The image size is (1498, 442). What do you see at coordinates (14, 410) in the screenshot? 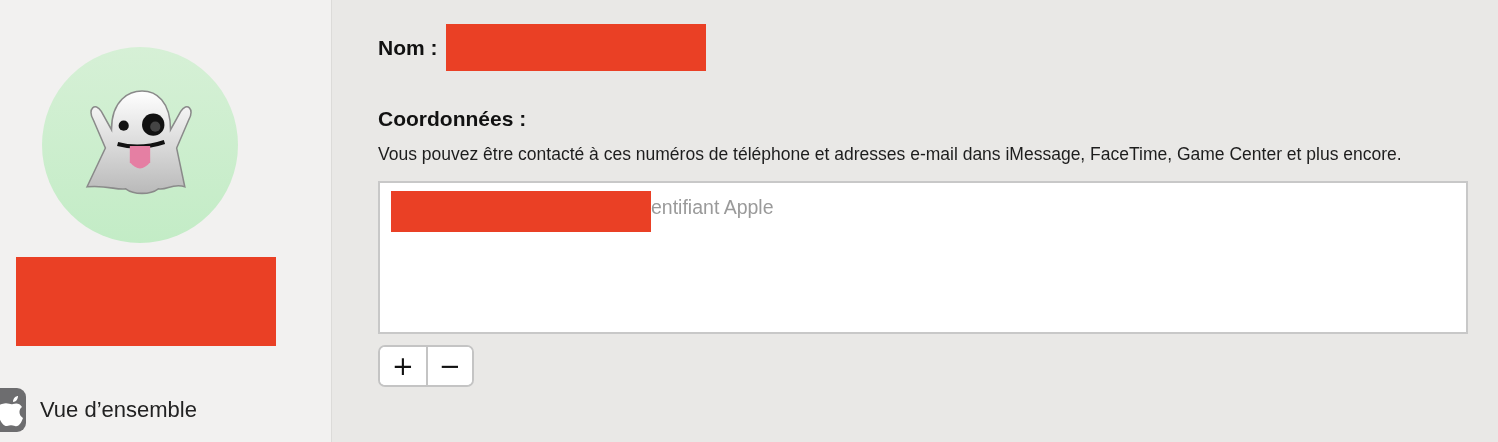
I see `apple-logo-icon` at bounding box center [14, 410].